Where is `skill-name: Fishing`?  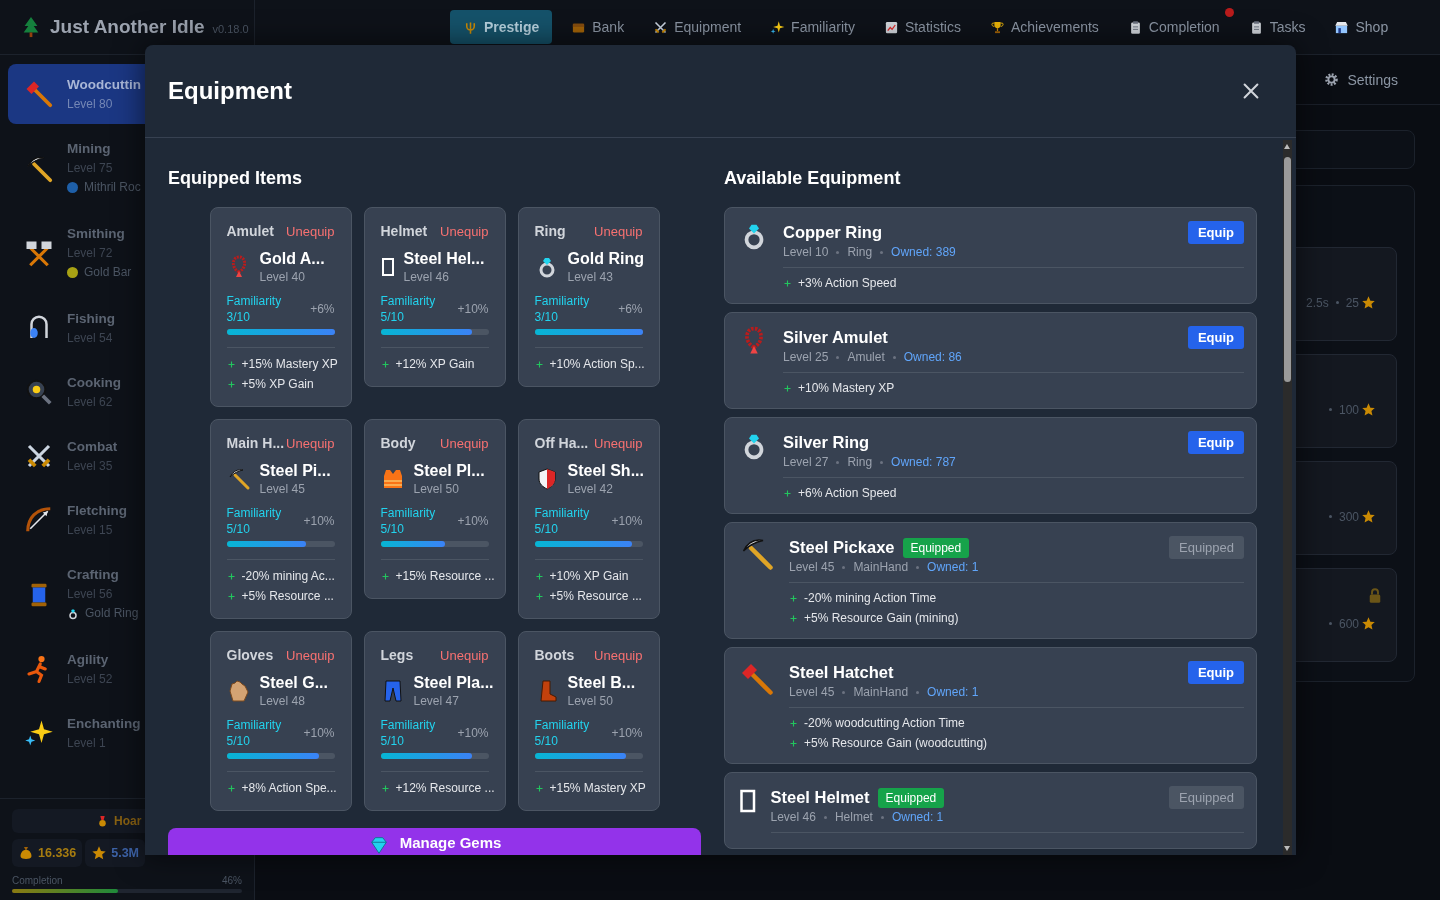
skill-name: Fishing is located at coordinates (91, 319).